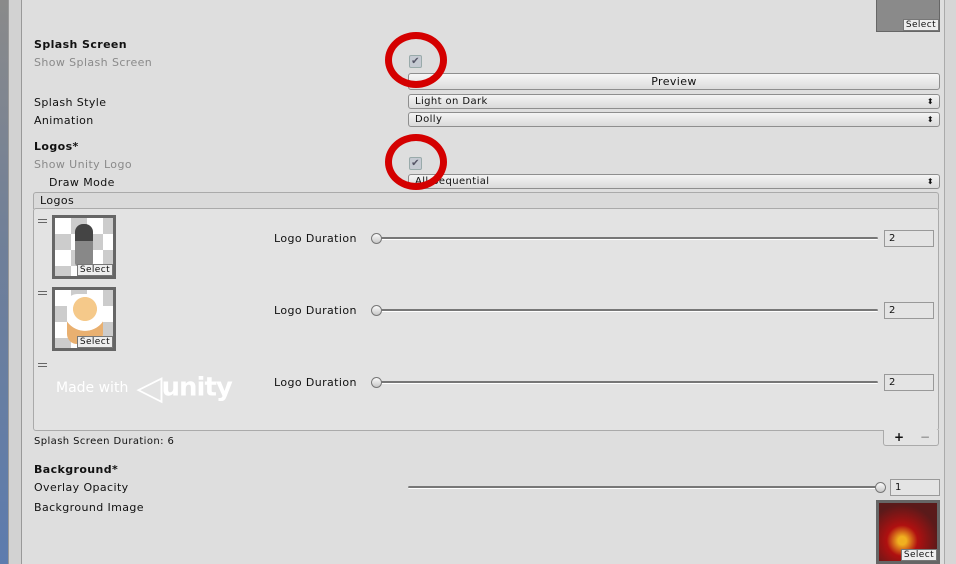  What do you see at coordinates (674, 81) in the screenshot?
I see `preview-button: Preview` at bounding box center [674, 81].